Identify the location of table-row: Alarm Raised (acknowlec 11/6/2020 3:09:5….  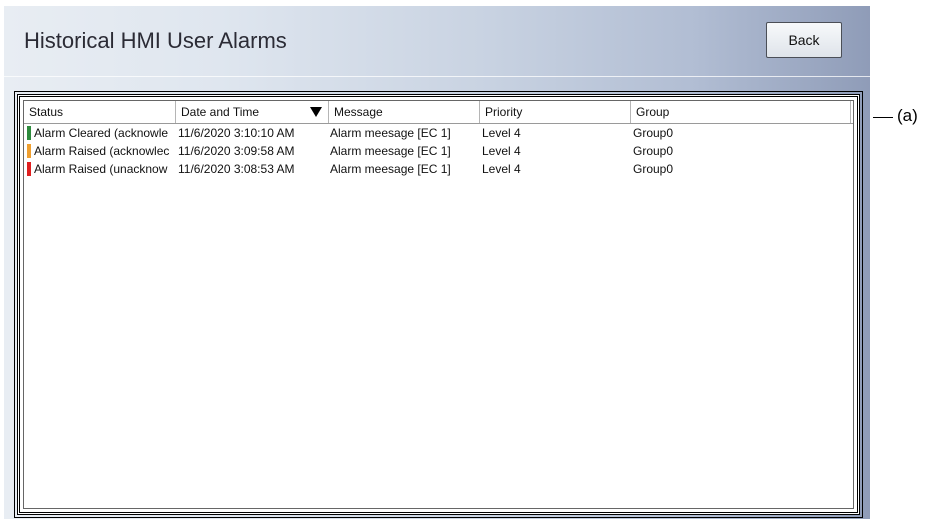
(438, 151).